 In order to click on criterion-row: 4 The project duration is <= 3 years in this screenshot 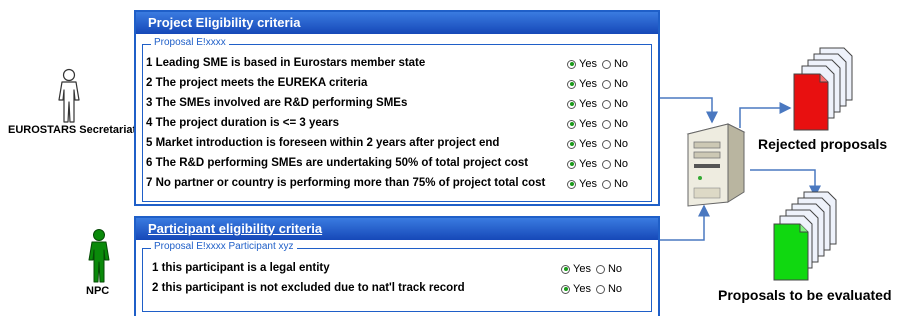, I will do `click(241, 123)`.